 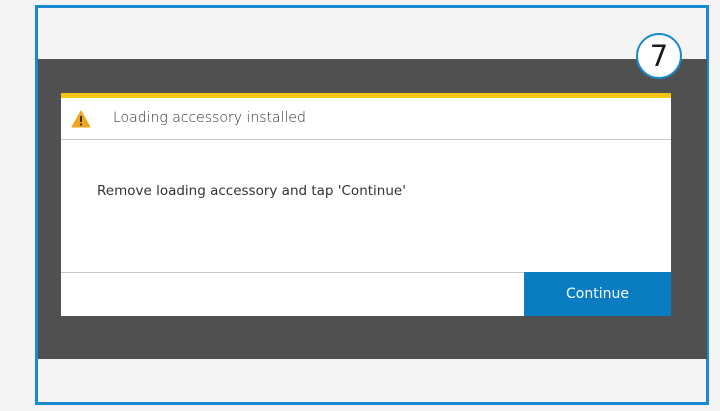 I want to click on step-number: 7, so click(x=659, y=55).